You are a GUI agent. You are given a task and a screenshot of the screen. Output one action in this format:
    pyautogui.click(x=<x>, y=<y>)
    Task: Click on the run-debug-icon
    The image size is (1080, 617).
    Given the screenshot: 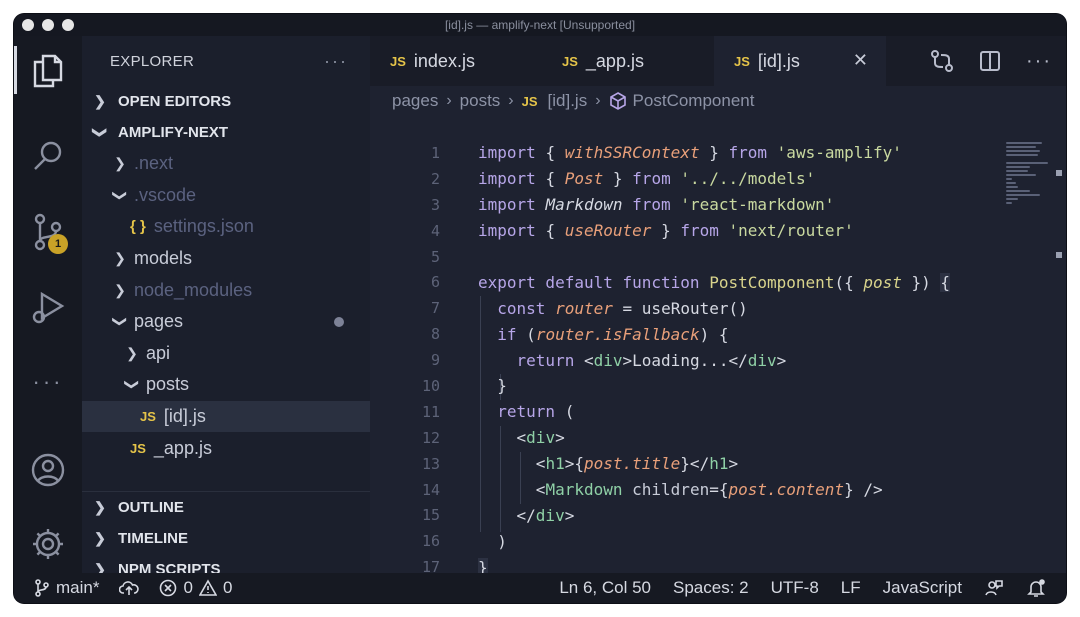 What is the action you would take?
    pyautogui.click(x=48, y=307)
    